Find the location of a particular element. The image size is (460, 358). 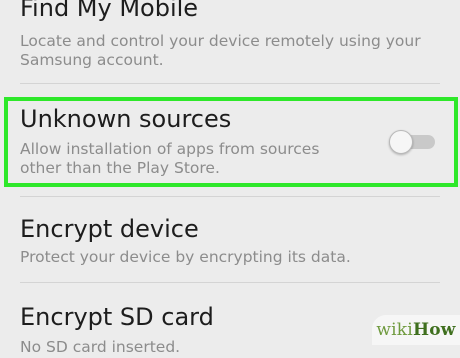

setting-description: Allow installation of apps from sources is located at coordinates (170, 149).